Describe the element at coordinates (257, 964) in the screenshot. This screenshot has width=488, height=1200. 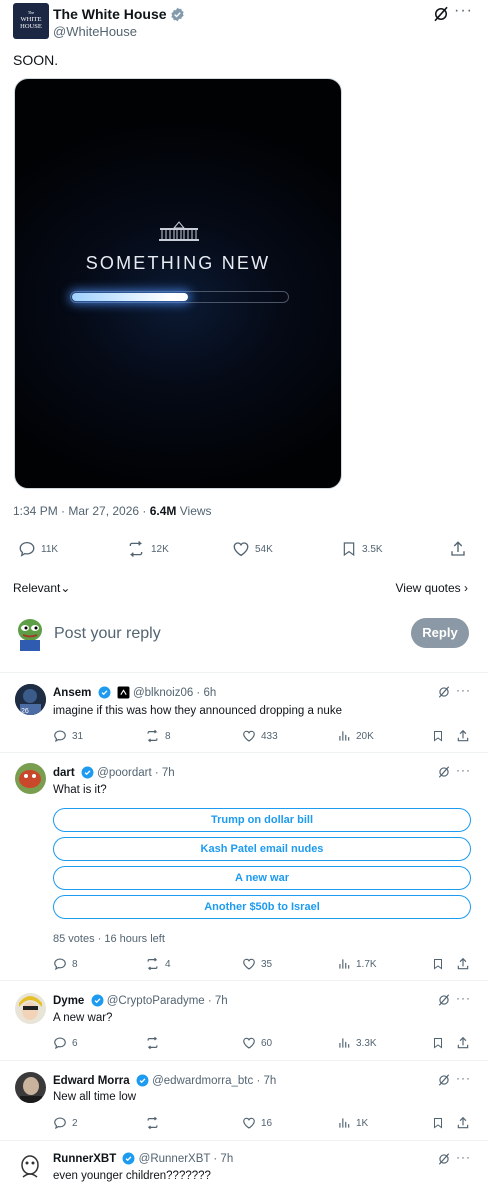
I see `like-button: 35` at that location.